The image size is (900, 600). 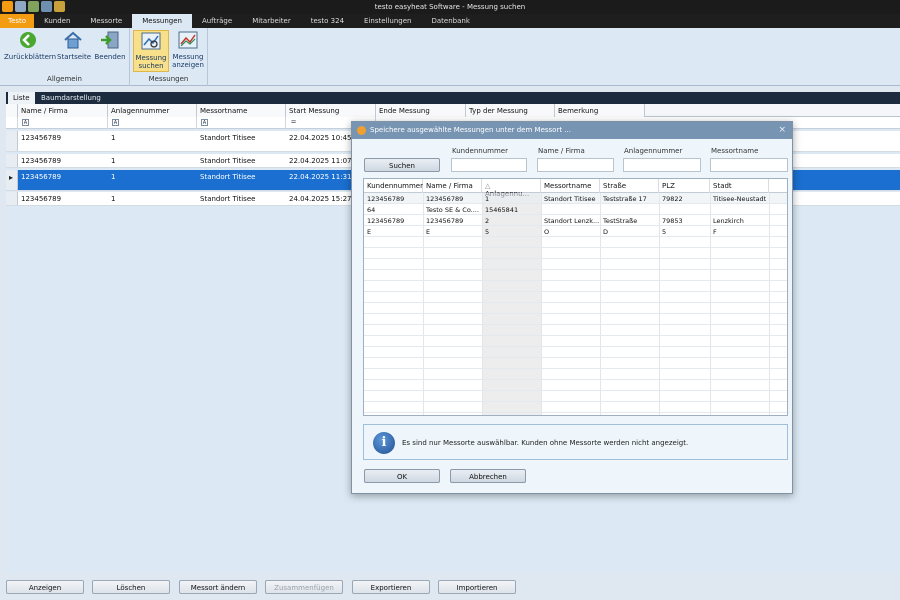 What do you see at coordinates (63, 123) in the screenshot?
I see `filter-name: A` at bounding box center [63, 123].